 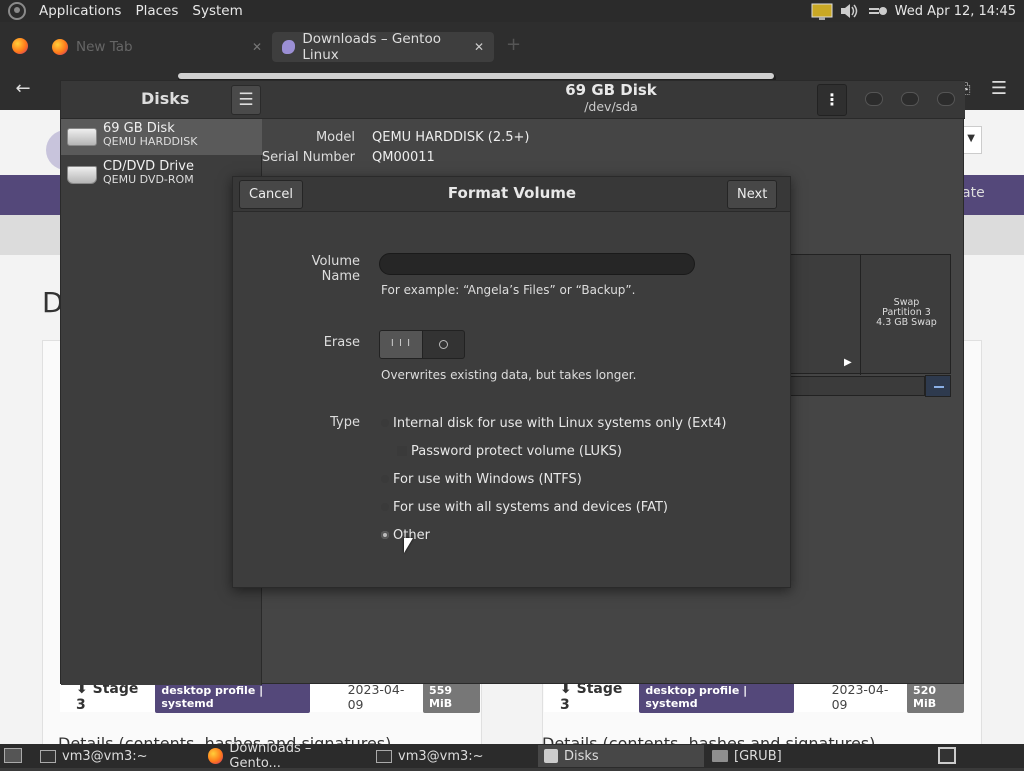 I want to click on volume-name-label: Volume Name, so click(x=335, y=269).